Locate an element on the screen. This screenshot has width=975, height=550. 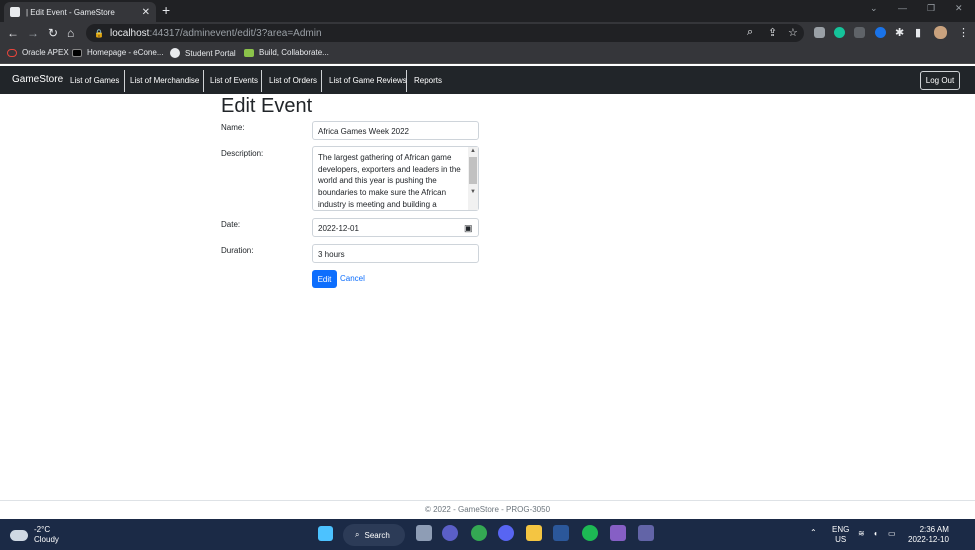
chrome-icon is located at coordinates (479, 533).